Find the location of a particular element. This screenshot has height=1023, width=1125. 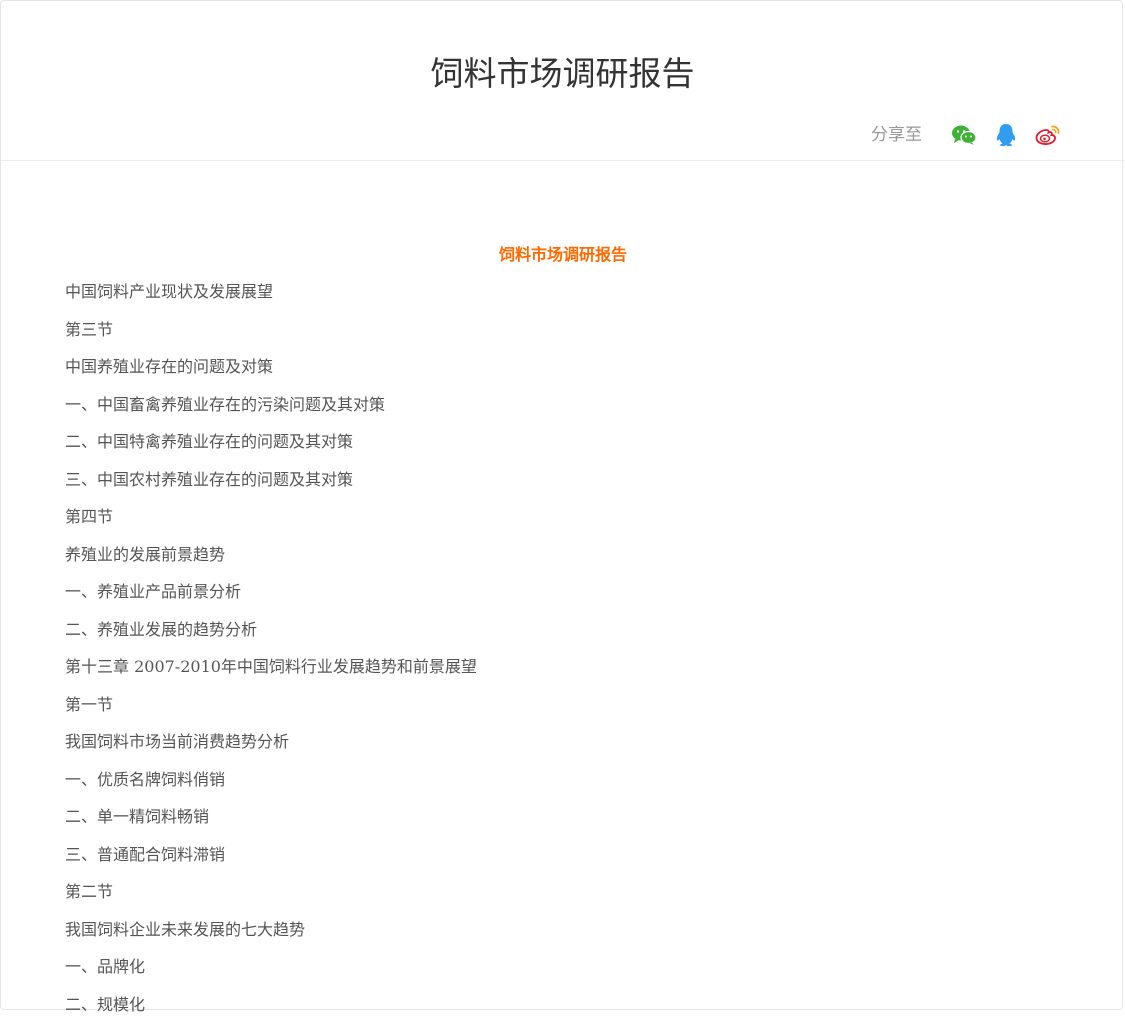

wechat-icon is located at coordinates (964, 135).